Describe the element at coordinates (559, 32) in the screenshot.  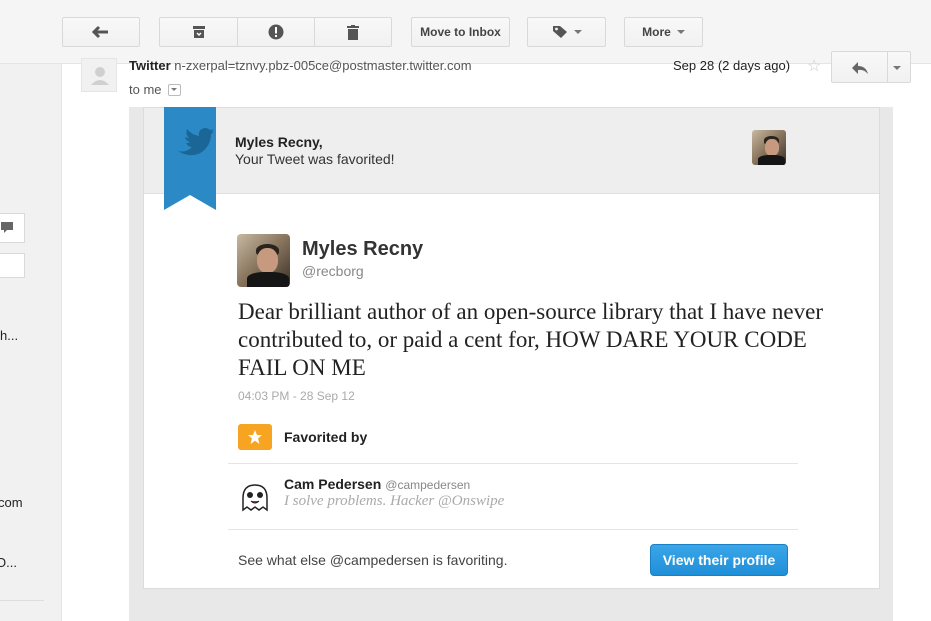
I see `tag-icon` at that location.